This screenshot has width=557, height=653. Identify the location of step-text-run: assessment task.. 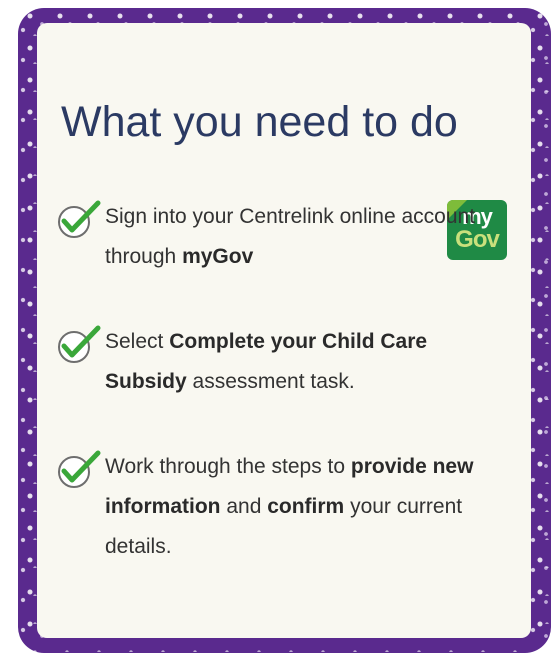
(270, 381).